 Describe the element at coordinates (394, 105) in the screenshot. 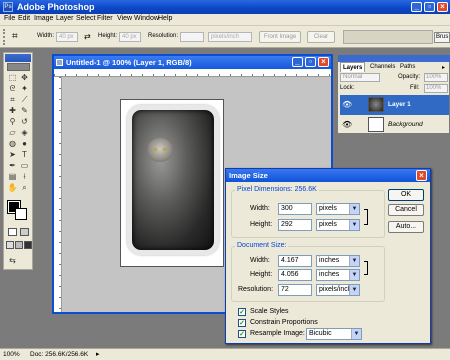

I see `layer-row-layer-1: 👁 Layer 1` at that location.